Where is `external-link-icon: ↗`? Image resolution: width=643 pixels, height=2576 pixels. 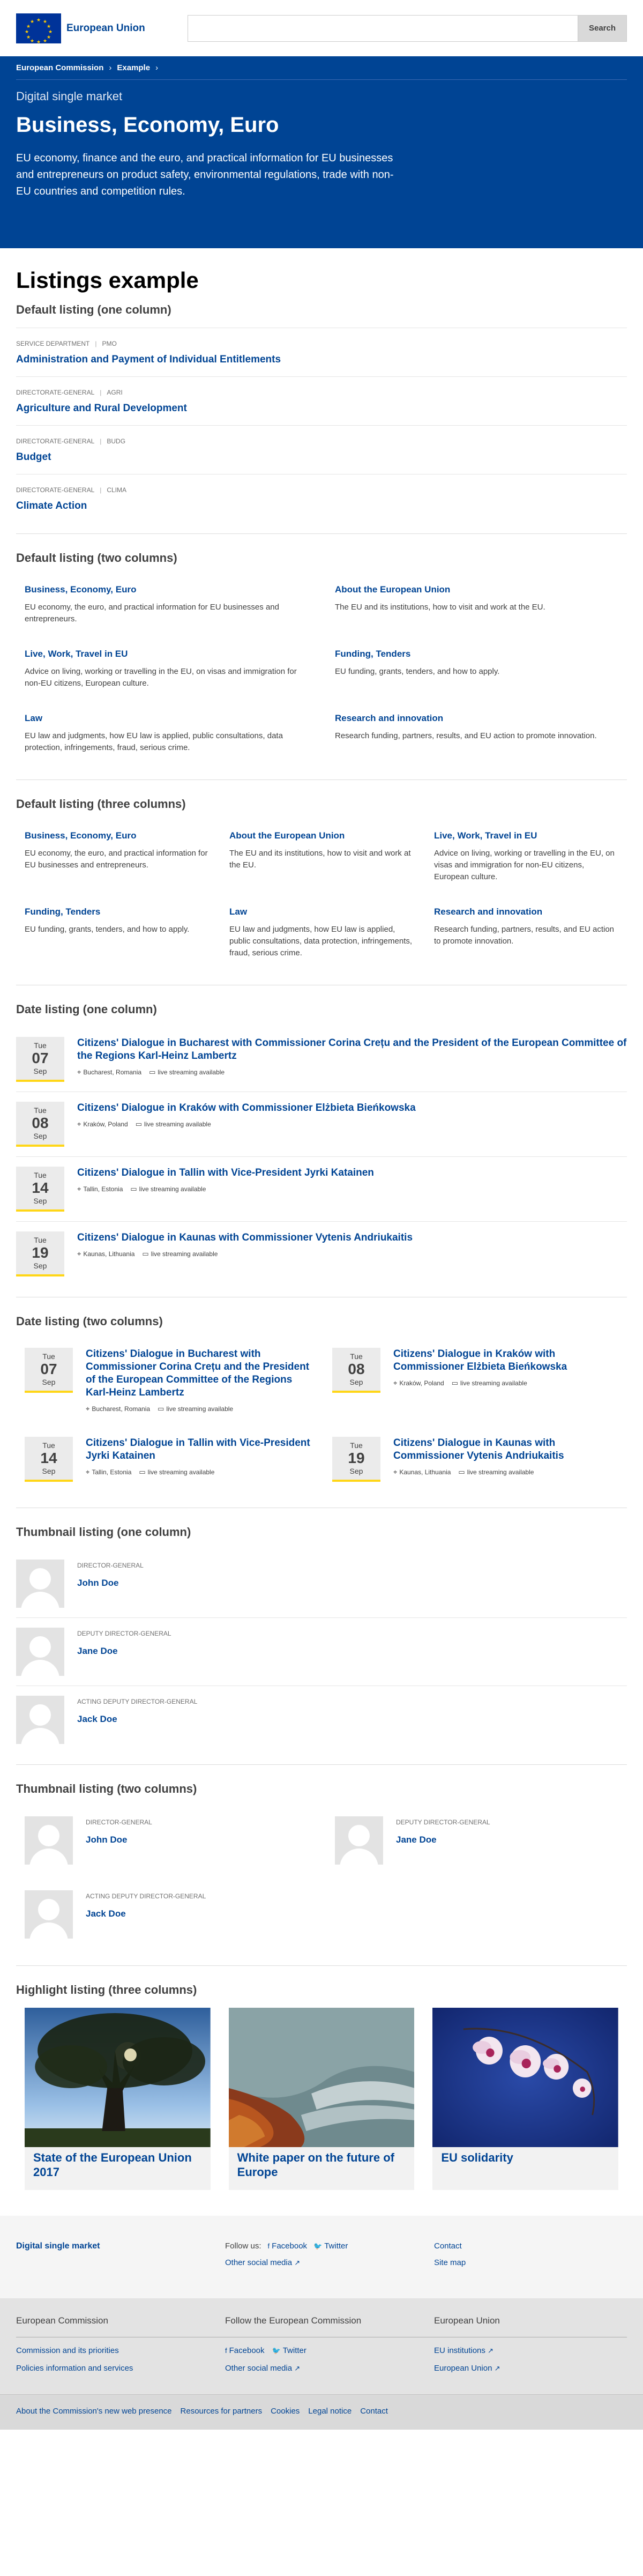 external-link-icon: ↗ is located at coordinates (297, 2368).